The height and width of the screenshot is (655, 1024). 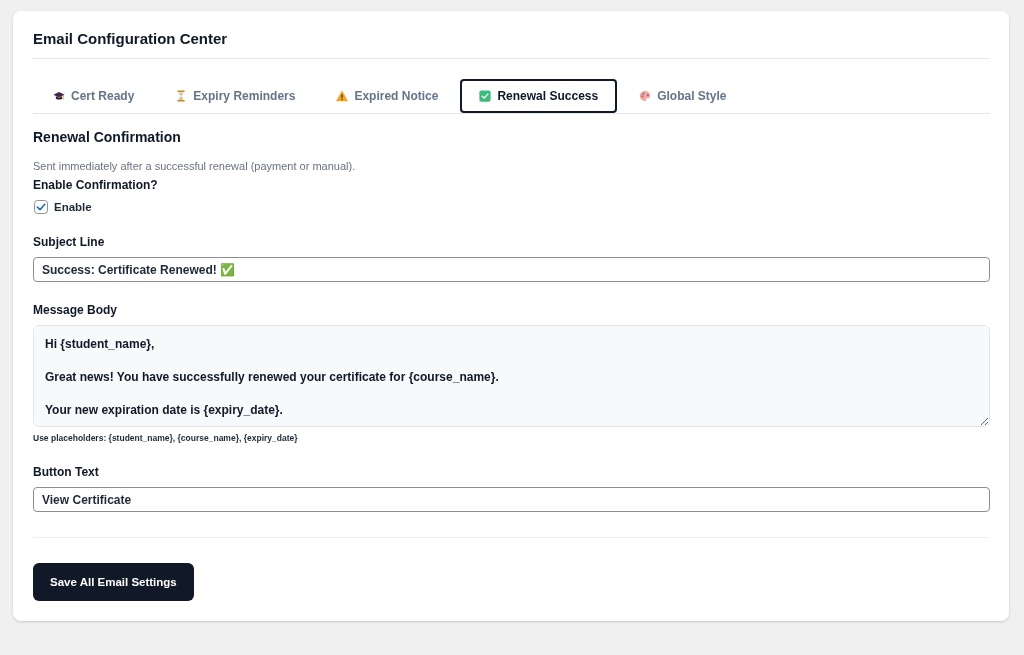 I want to click on checkbox, so click(x=41, y=207).